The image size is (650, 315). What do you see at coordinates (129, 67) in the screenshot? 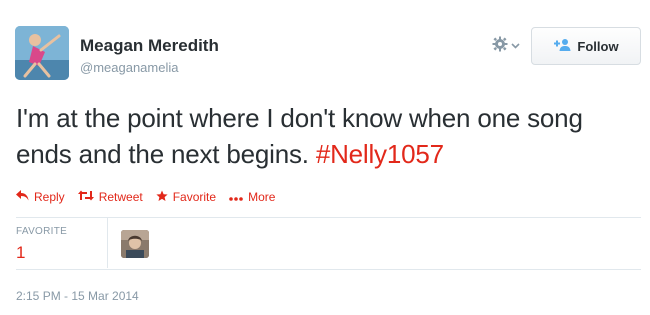
I see `screen-name: @meaganamelia` at bounding box center [129, 67].